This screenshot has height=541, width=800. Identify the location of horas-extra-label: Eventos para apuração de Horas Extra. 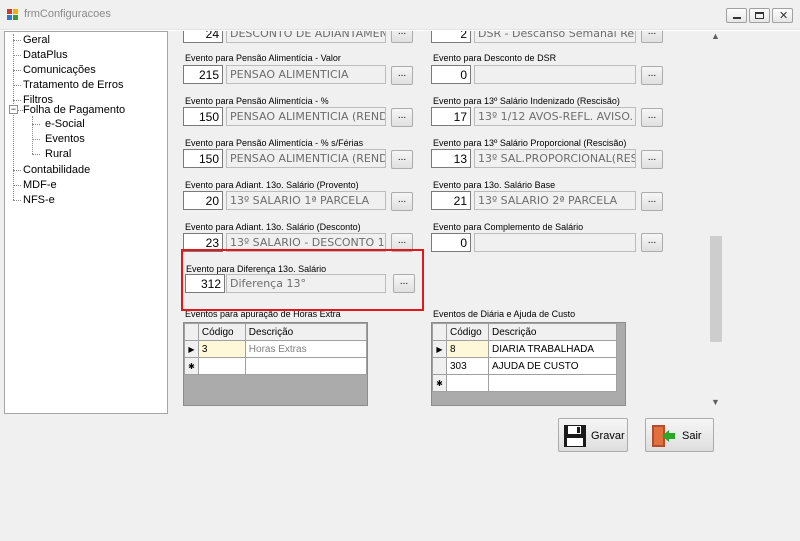
(263, 314).